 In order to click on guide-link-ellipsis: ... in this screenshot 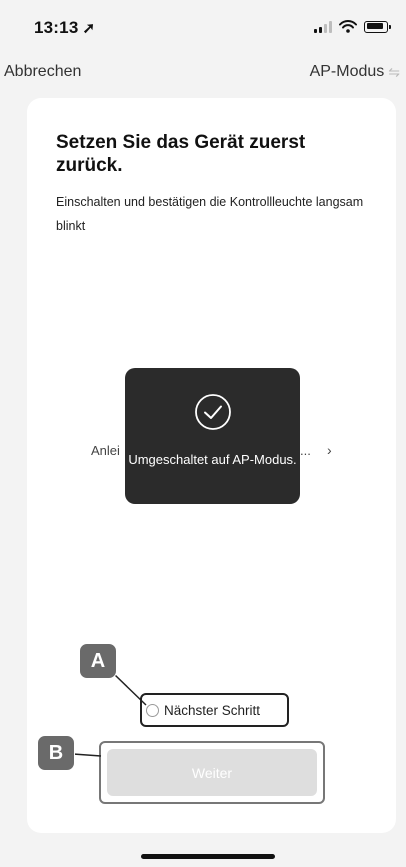, I will do `click(305, 450)`.